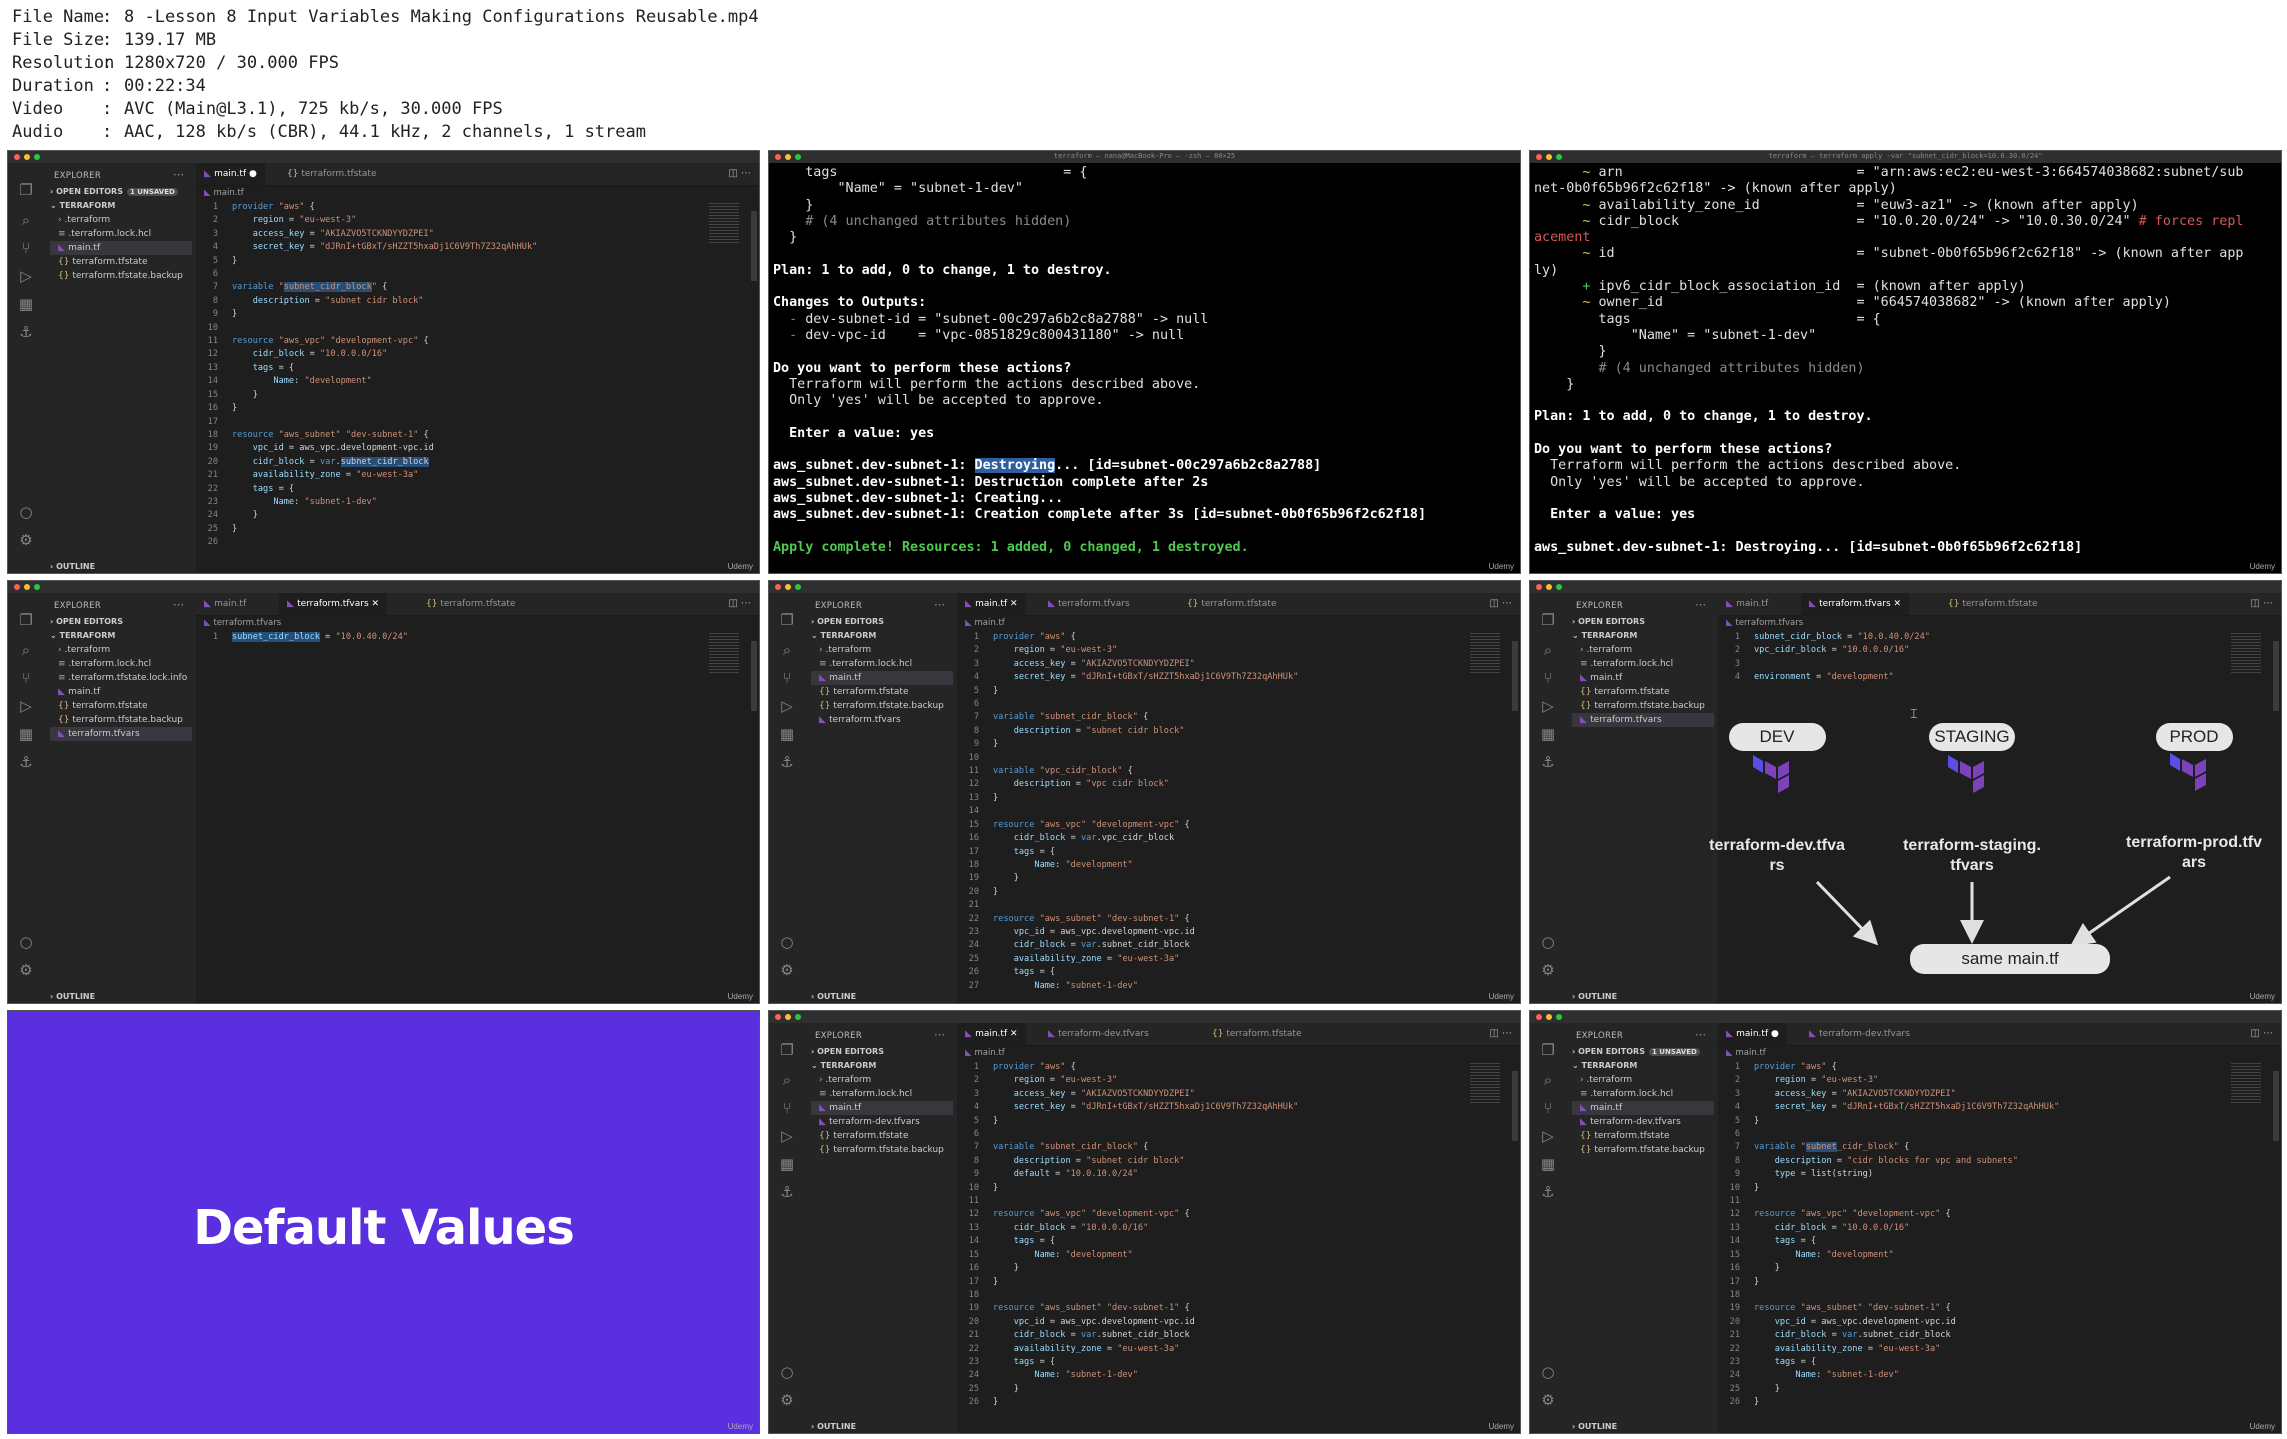 This screenshot has height=1439, width=2287. What do you see at coordinates (1014, 604) in the screenshot?
I see `close-tab-icon: ✕` at bounding box center [1014, 604].